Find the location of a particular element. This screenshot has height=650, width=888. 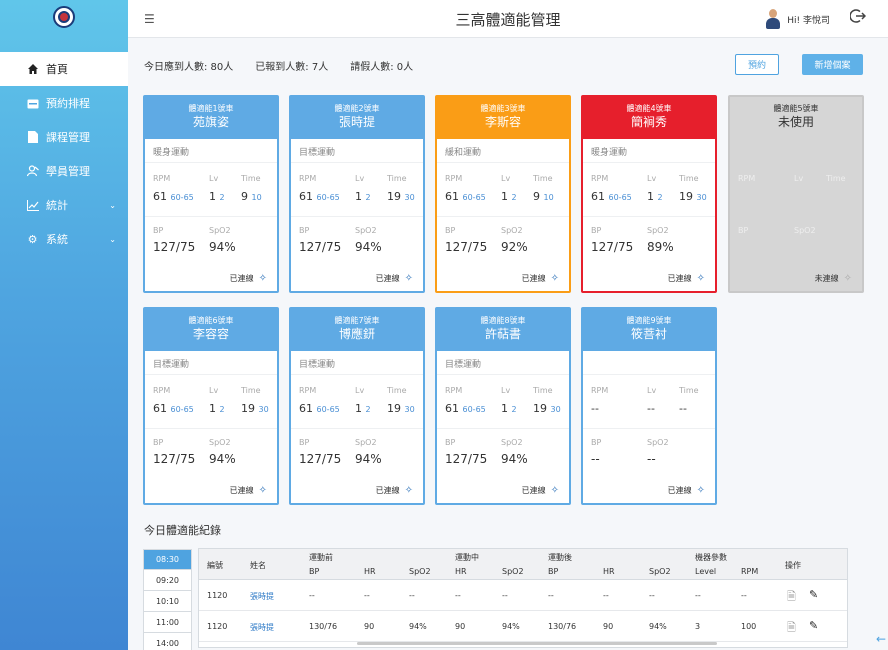

card-header: 體適能9號車 筱菩衬 is located at coordinates (649, 330).